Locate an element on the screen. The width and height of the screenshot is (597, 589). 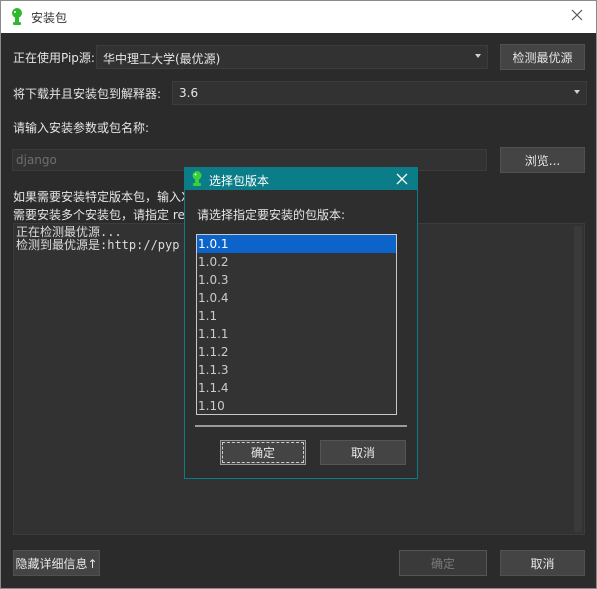
ok-button: 确定 is located at coordinates (443, 563).